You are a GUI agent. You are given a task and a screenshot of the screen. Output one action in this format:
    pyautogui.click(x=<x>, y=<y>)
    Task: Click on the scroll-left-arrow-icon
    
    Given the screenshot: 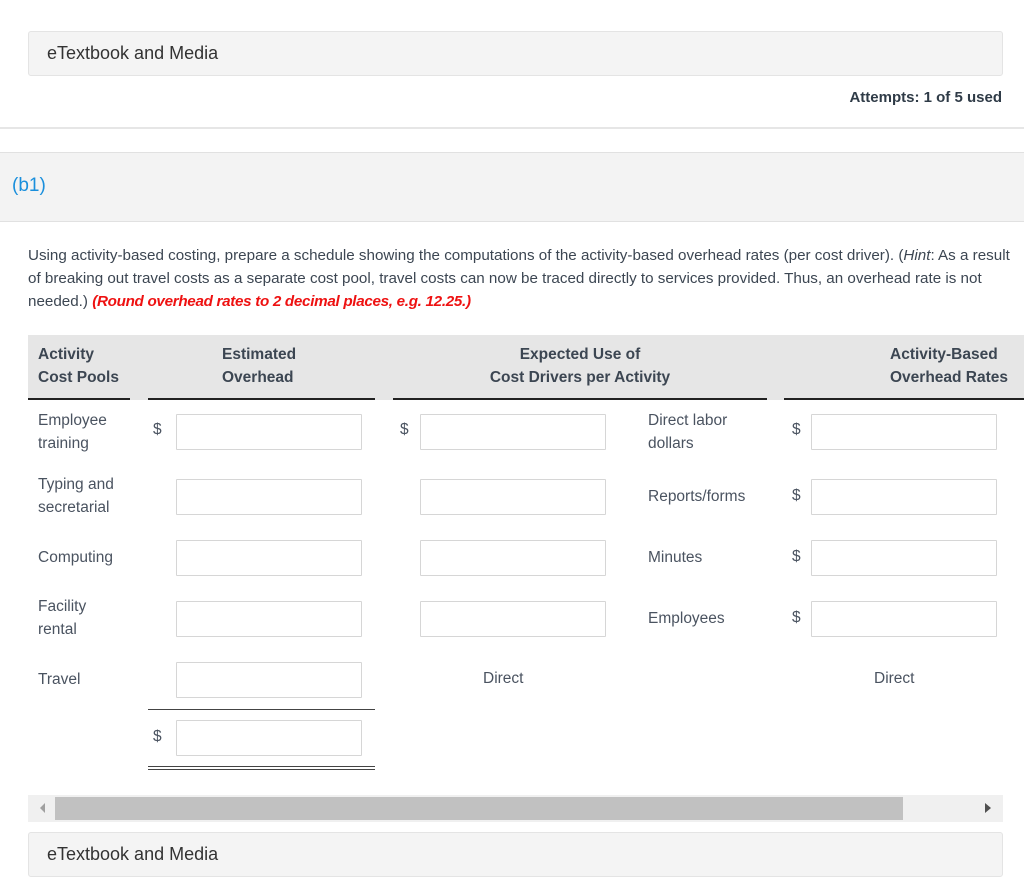 What is the action you would take?
    pyautogui.click(x=42, y=808)
    